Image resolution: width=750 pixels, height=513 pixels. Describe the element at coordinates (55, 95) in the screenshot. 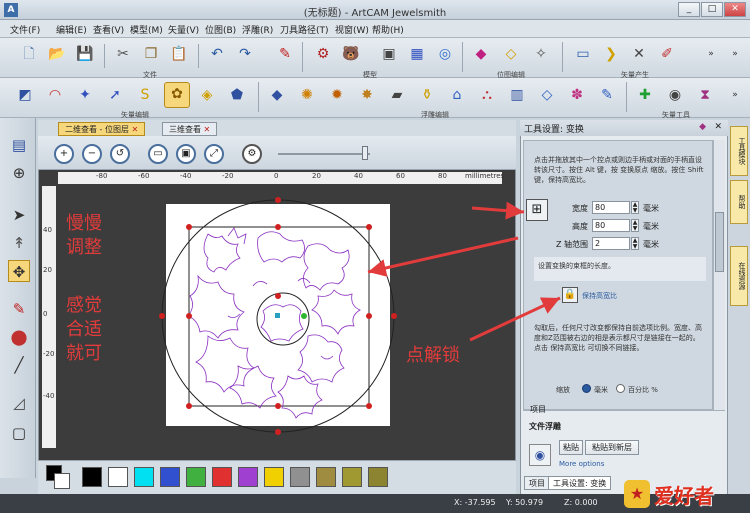

I see `vector-edit-icon-2: ◠` at that location.